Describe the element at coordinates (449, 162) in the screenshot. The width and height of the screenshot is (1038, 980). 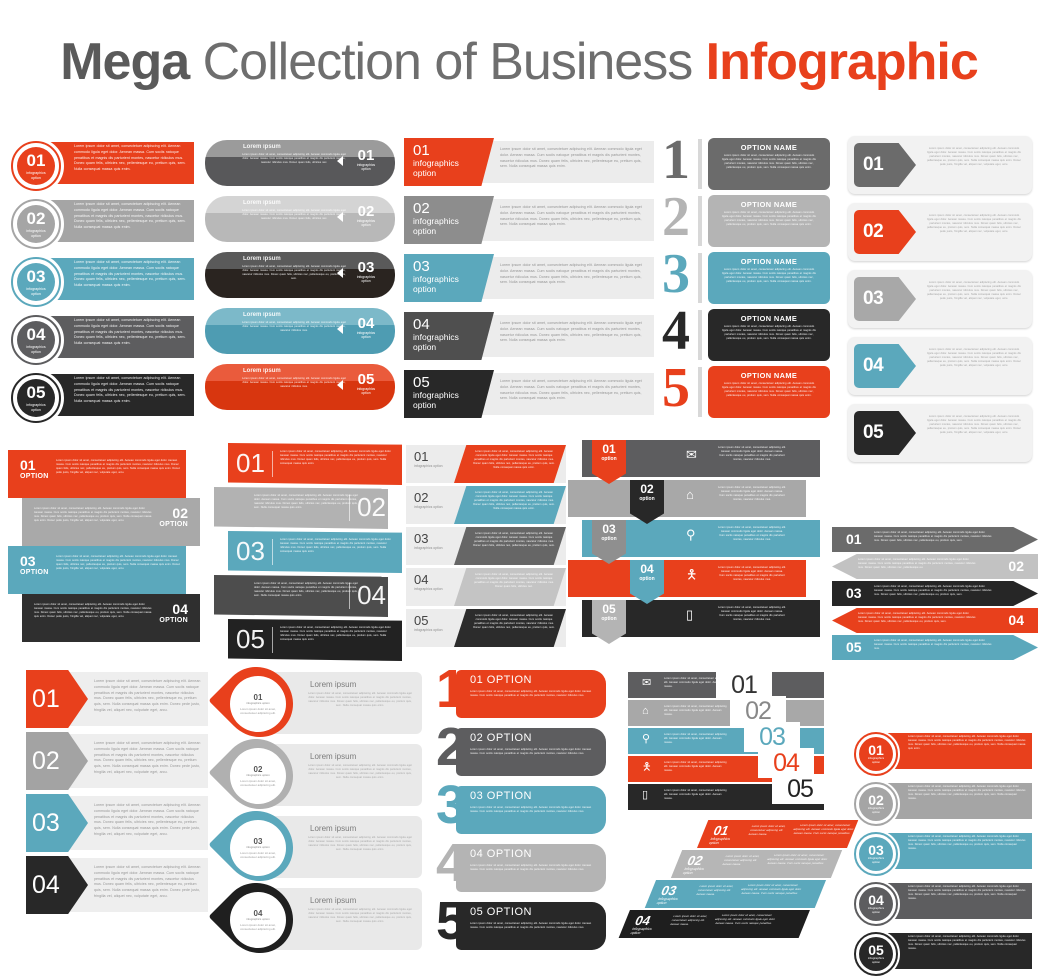
I see `number-tag: 01 infographics option` at that location.